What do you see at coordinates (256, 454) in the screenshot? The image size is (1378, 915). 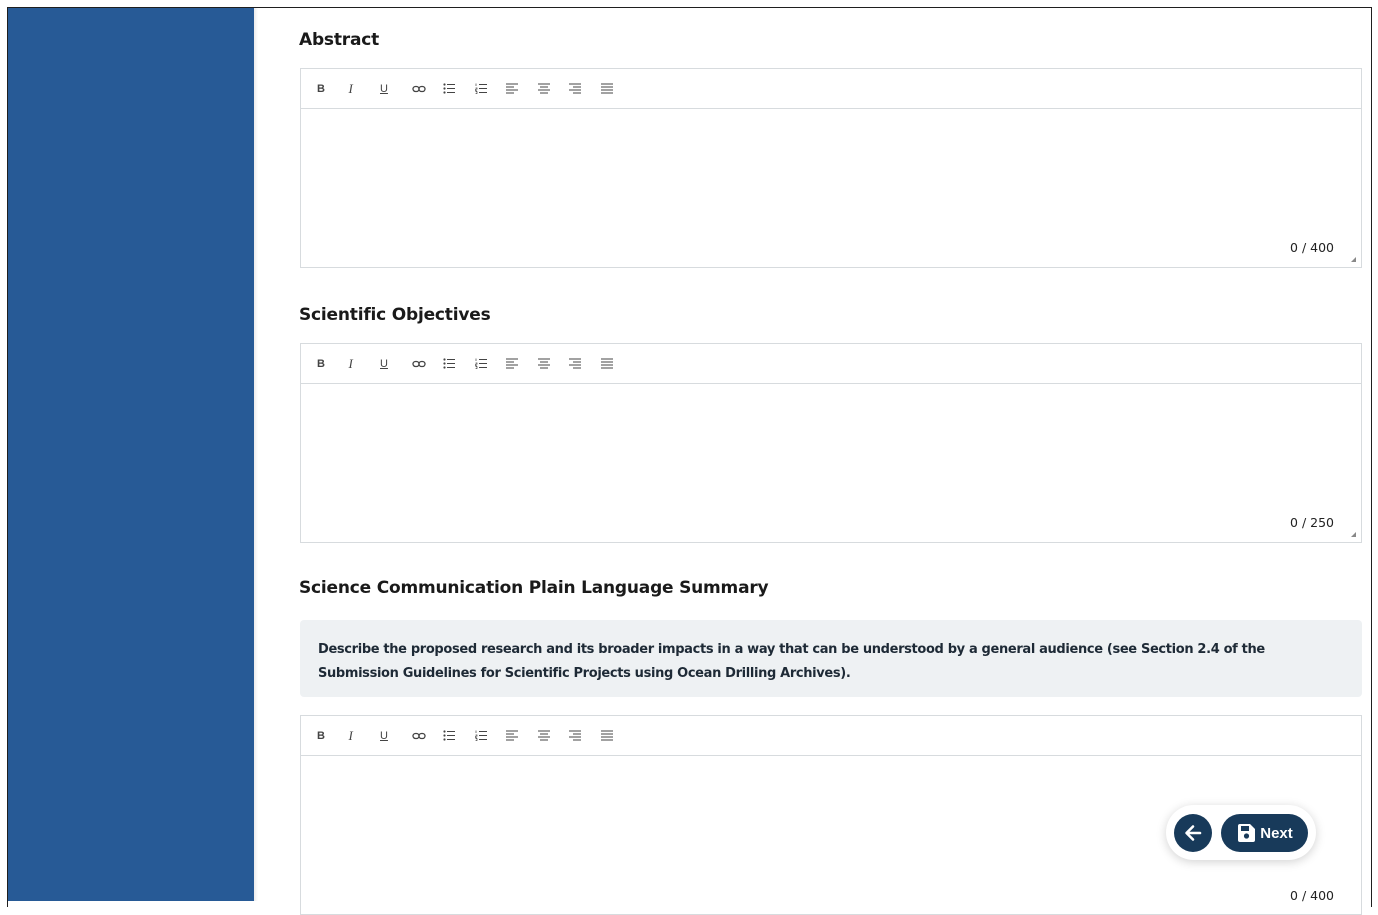 I see `sidebar-shadow` at bounding box center [256, 454].